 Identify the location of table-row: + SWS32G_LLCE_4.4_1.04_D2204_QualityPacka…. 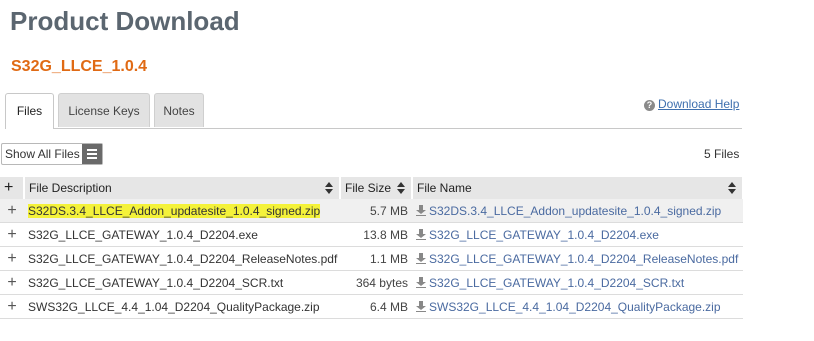
(371, 306).